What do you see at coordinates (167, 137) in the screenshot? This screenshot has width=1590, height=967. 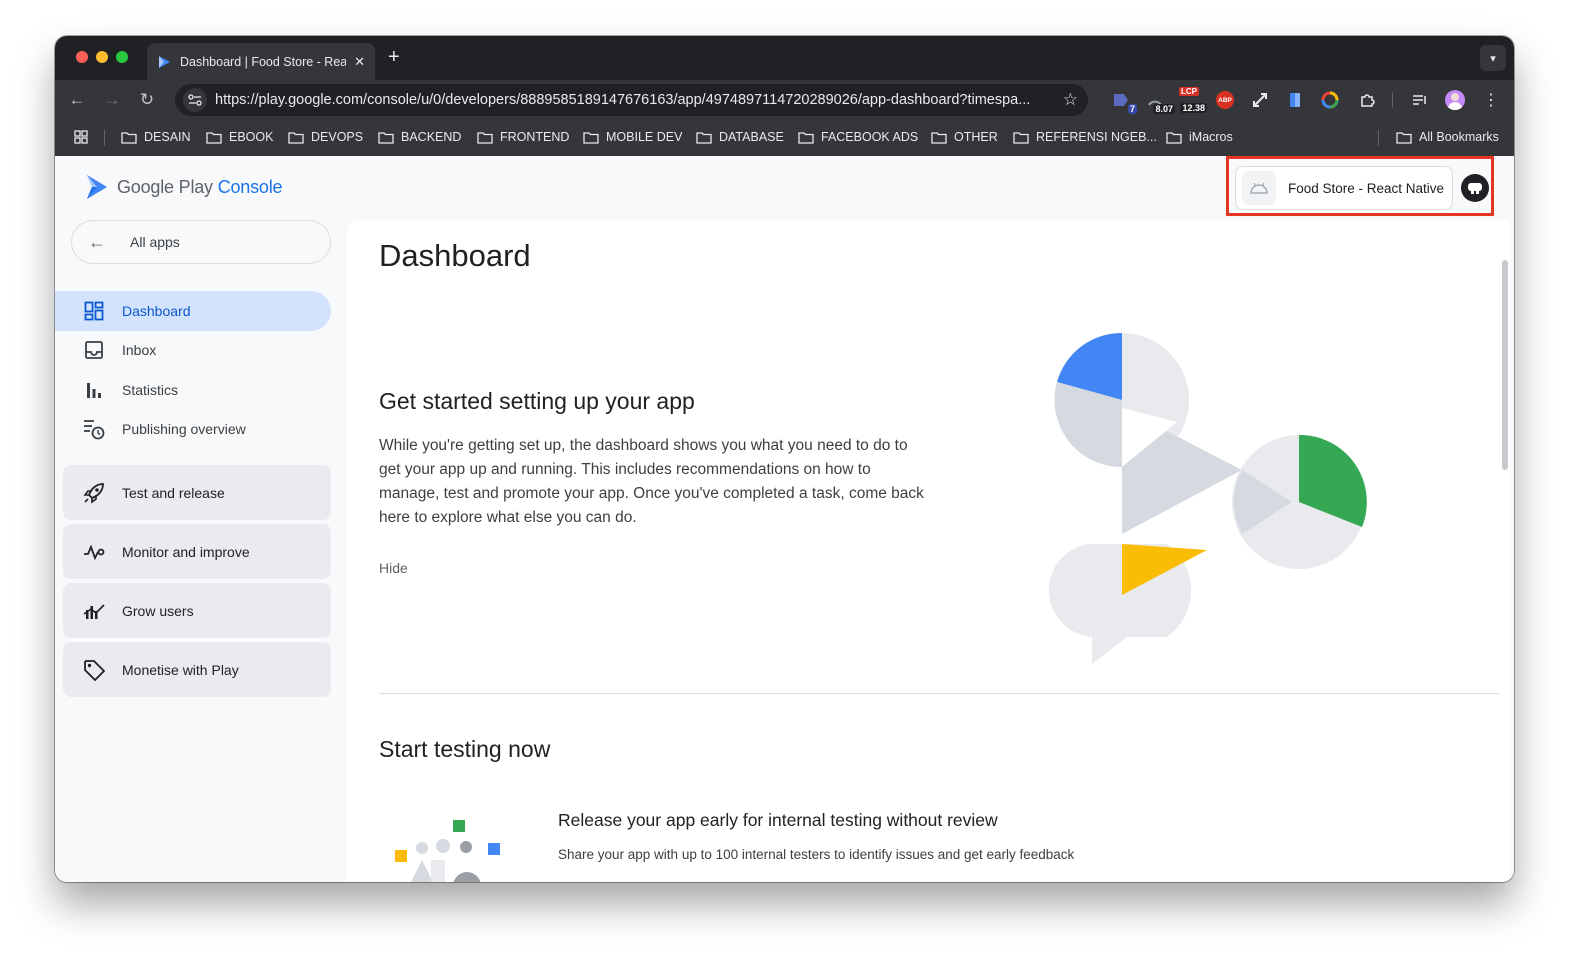 I see `bookmark-label: DESAIN` at bounding box center [167, 137].